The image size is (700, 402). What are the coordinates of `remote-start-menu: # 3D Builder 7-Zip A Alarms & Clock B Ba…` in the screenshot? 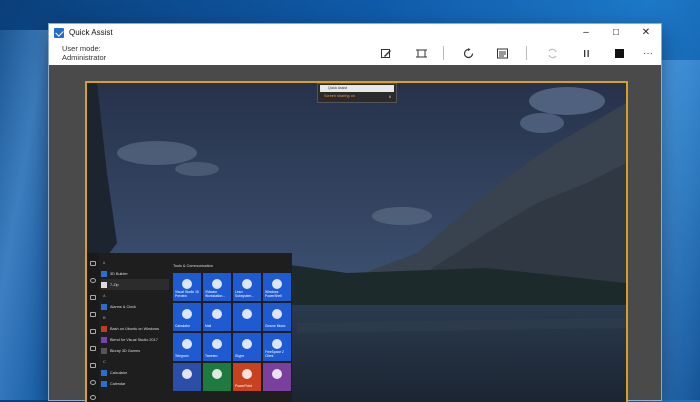 It's located at (189, 327).